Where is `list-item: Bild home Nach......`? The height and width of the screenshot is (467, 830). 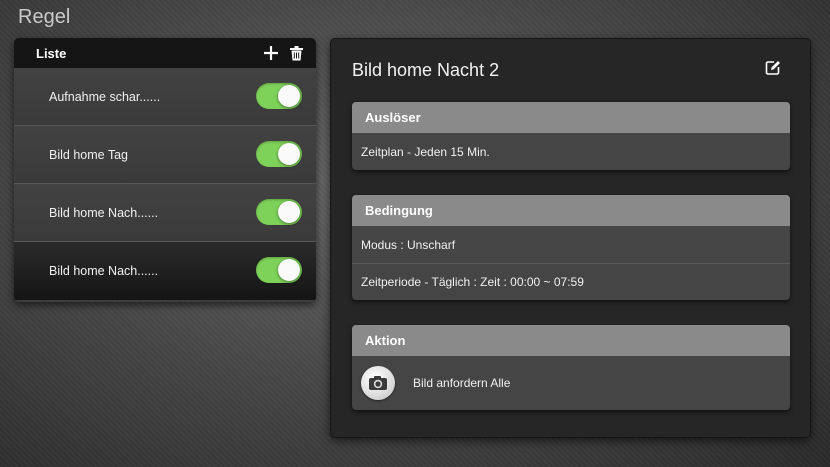 list-item: Bild home Nach...... is located at coordinates (165, 213).